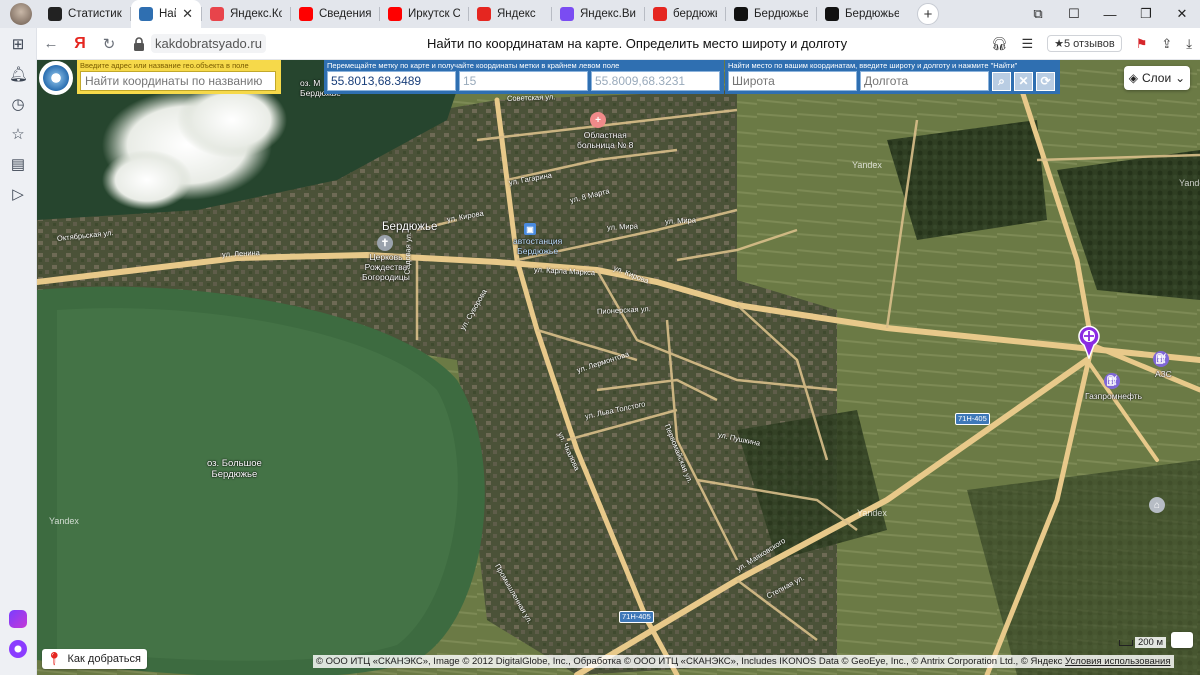  I want to click on bus-station-icon: ▣, so click(530, 229).